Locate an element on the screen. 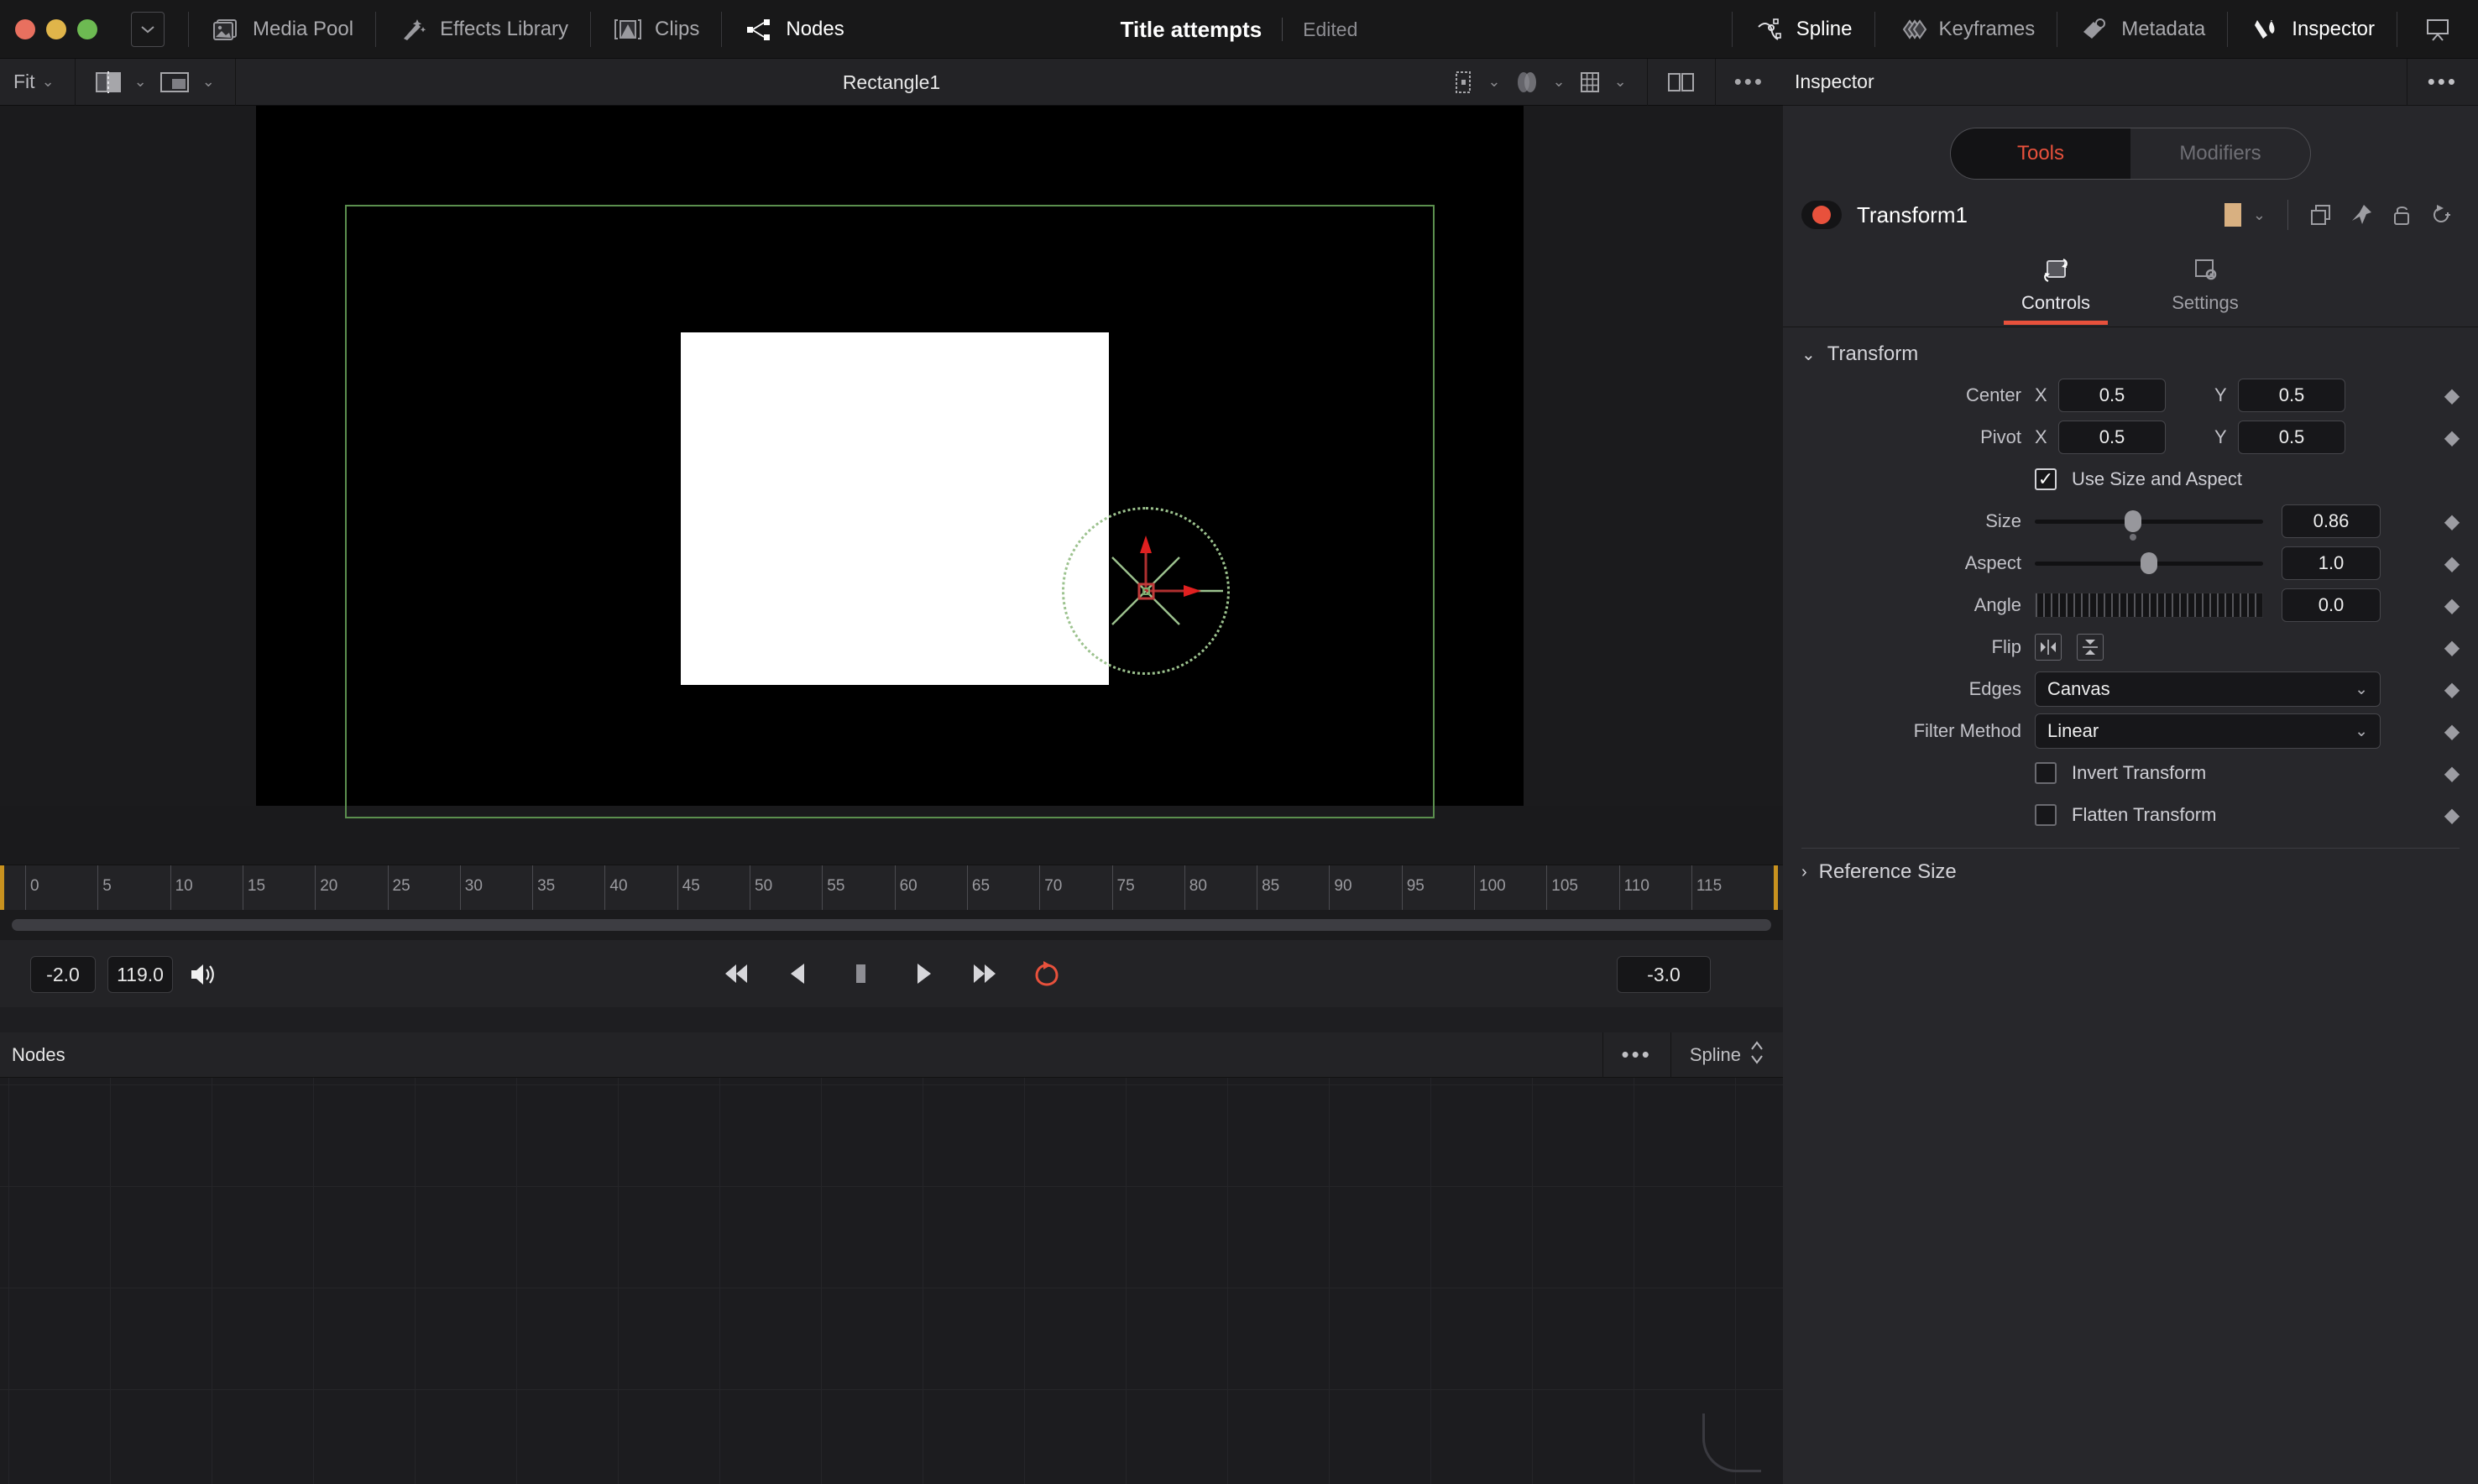 The height and width of the screenshot is (1484, 2478). checkbox-invert-transform is located at coordinates (2046, 773).